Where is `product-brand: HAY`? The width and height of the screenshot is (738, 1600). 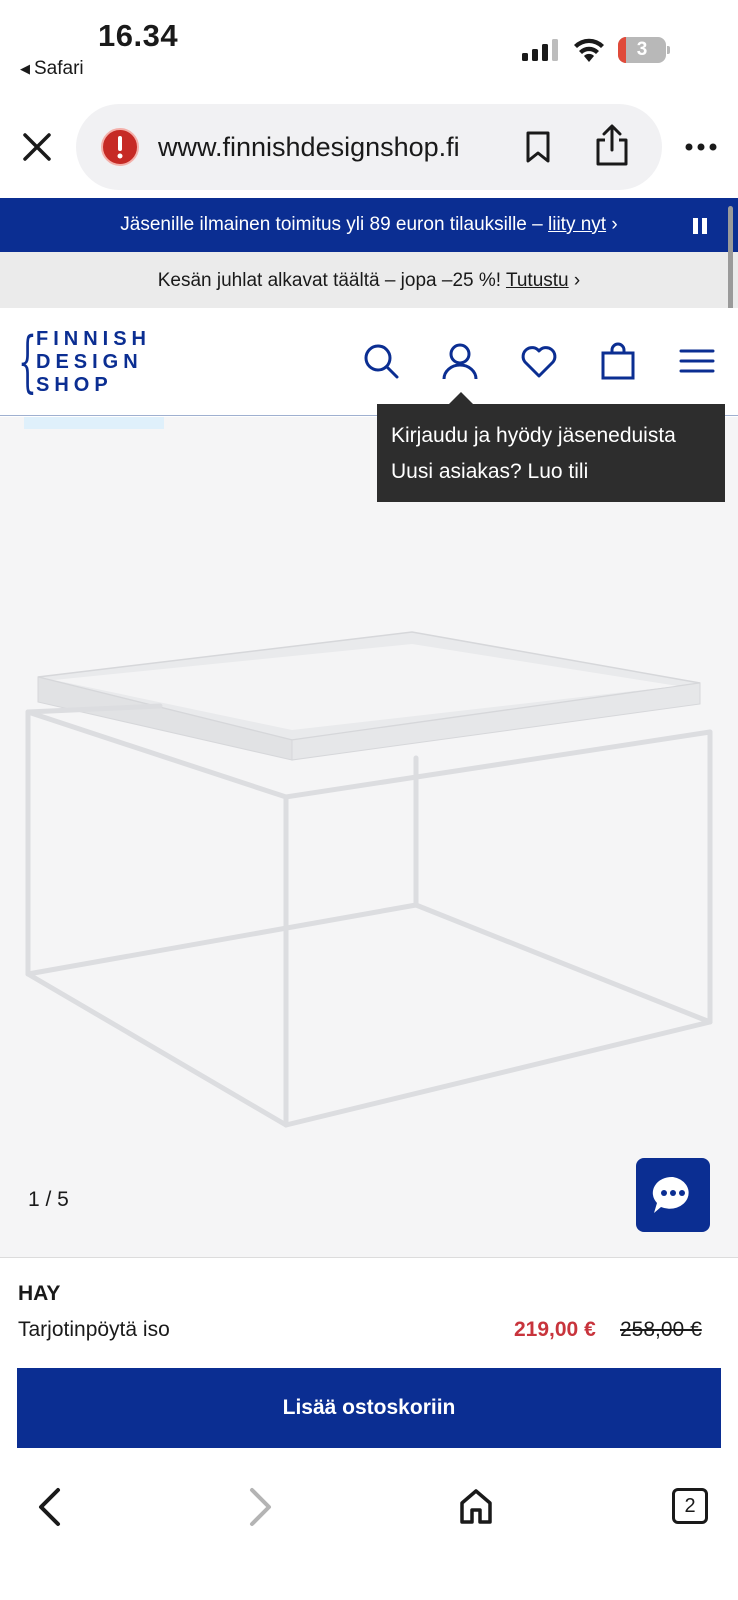 product-brand: HAY is located at coordinates (39, 1294).